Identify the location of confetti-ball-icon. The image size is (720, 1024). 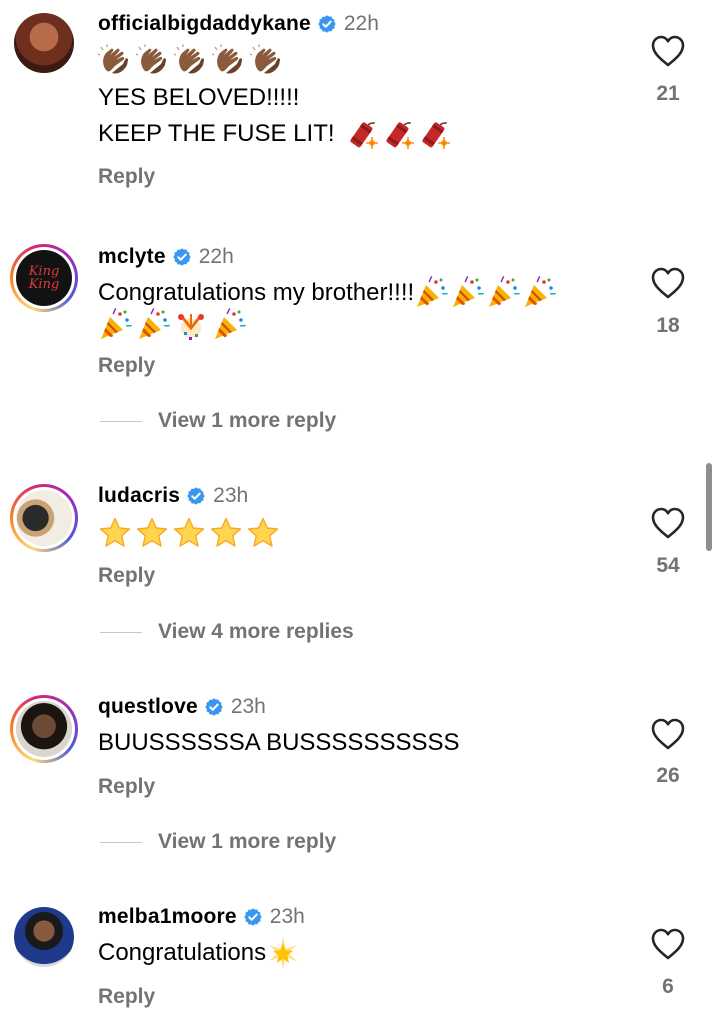
(191, 325).